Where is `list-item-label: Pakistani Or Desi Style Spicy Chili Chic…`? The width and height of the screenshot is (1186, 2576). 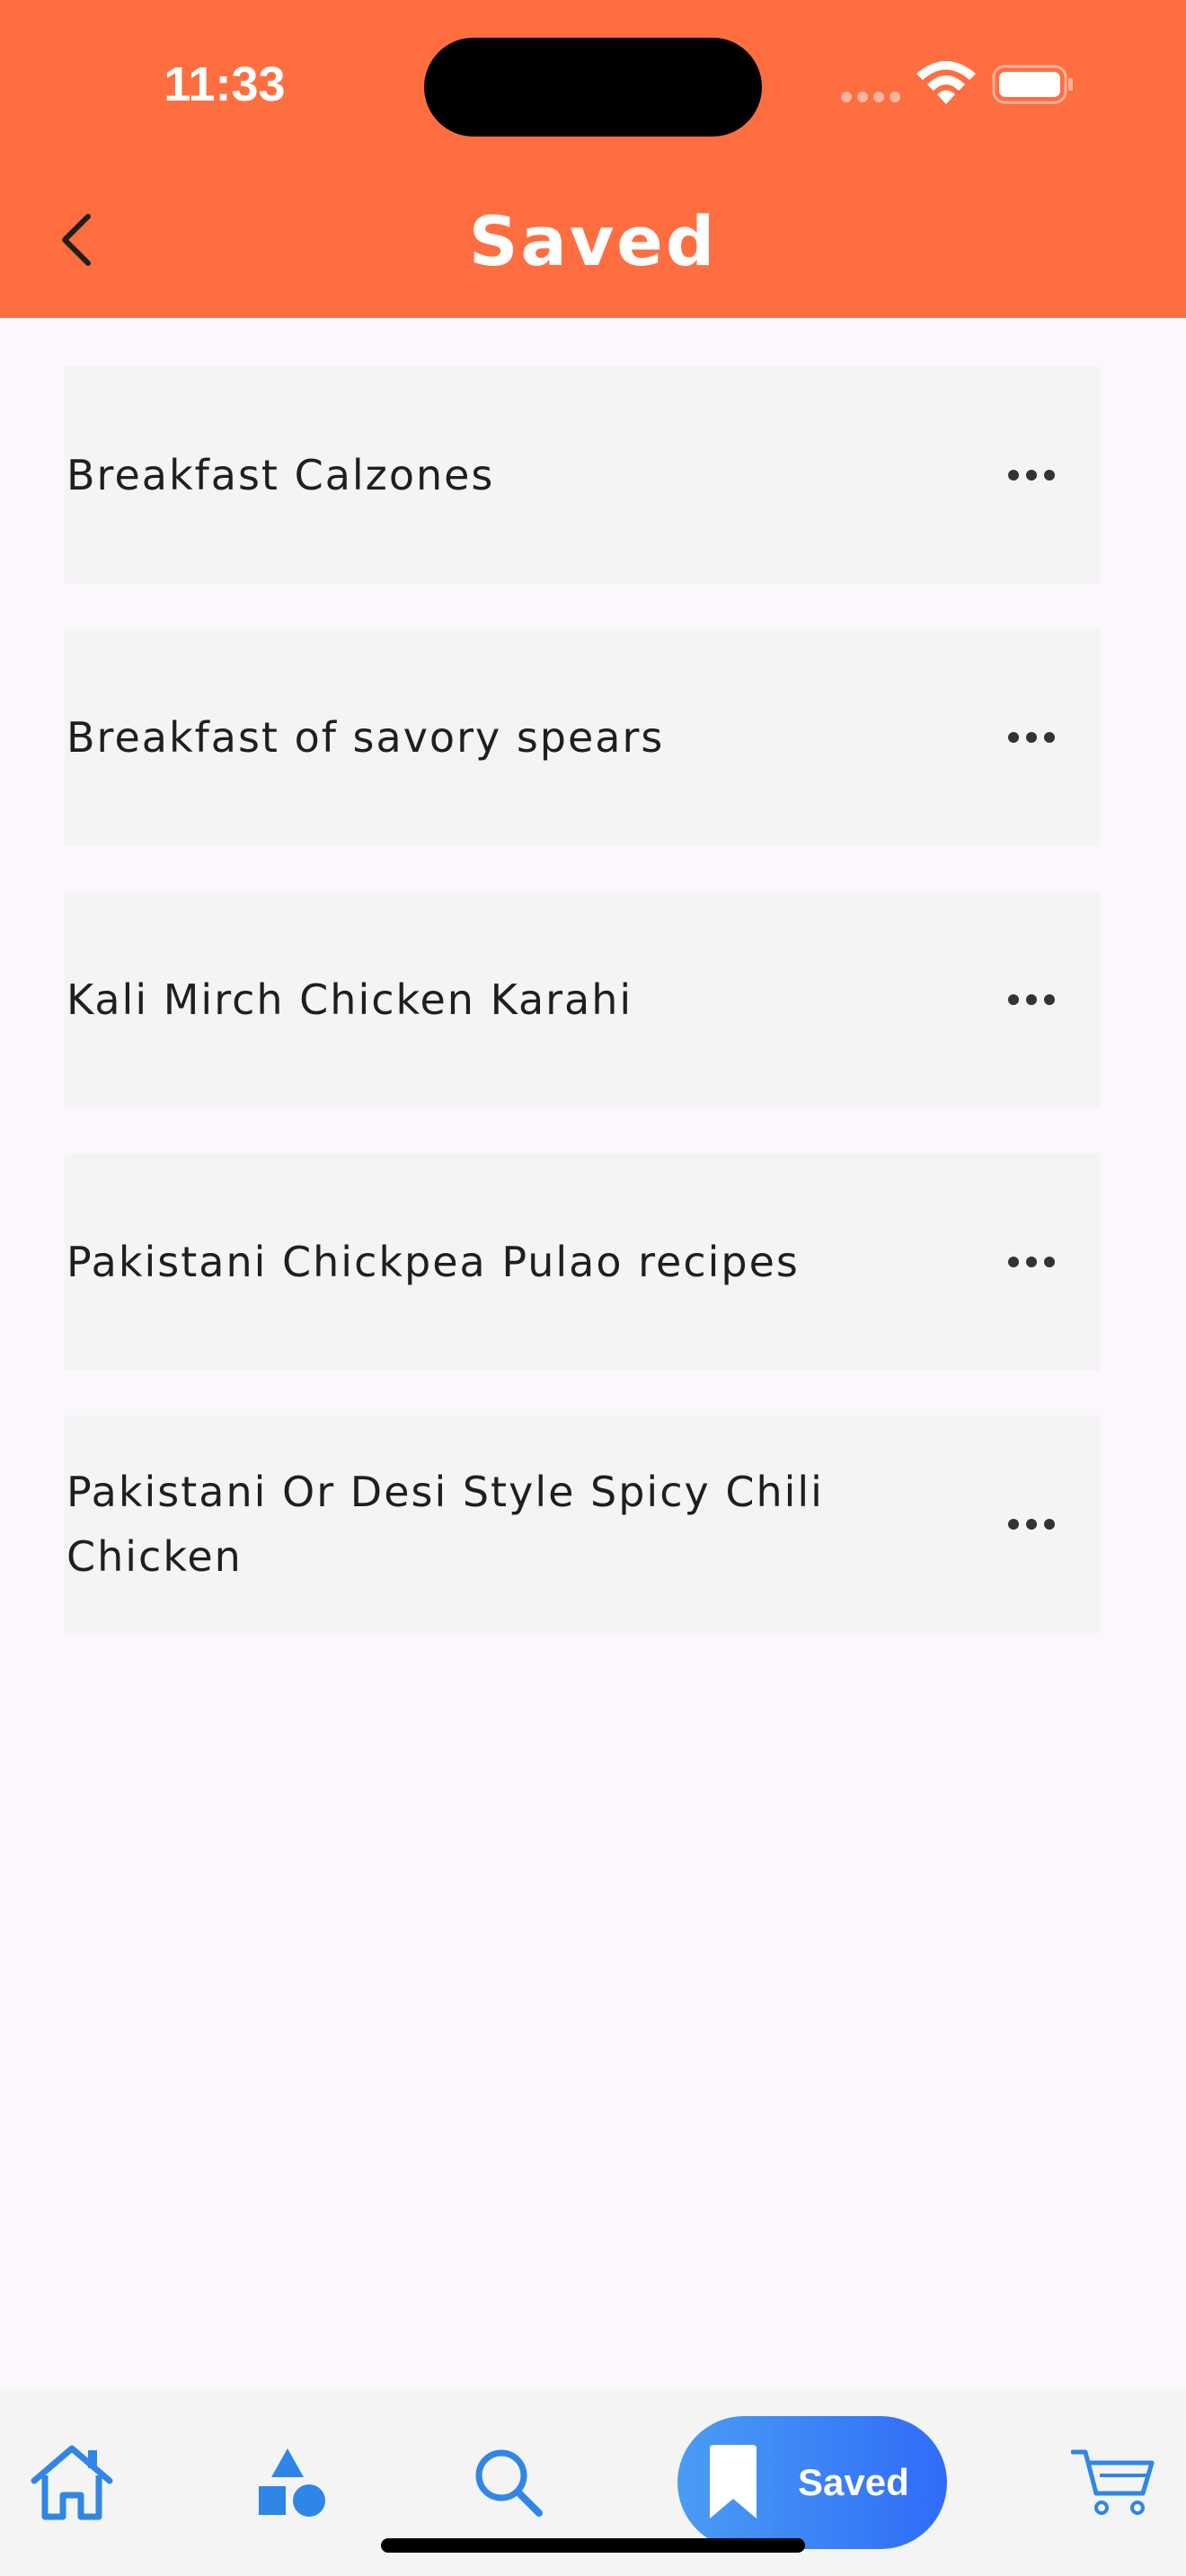 list-item-label: Pakistani Or Desi Style Spicy Chili Chic… is located at coordinates (445, 1524).